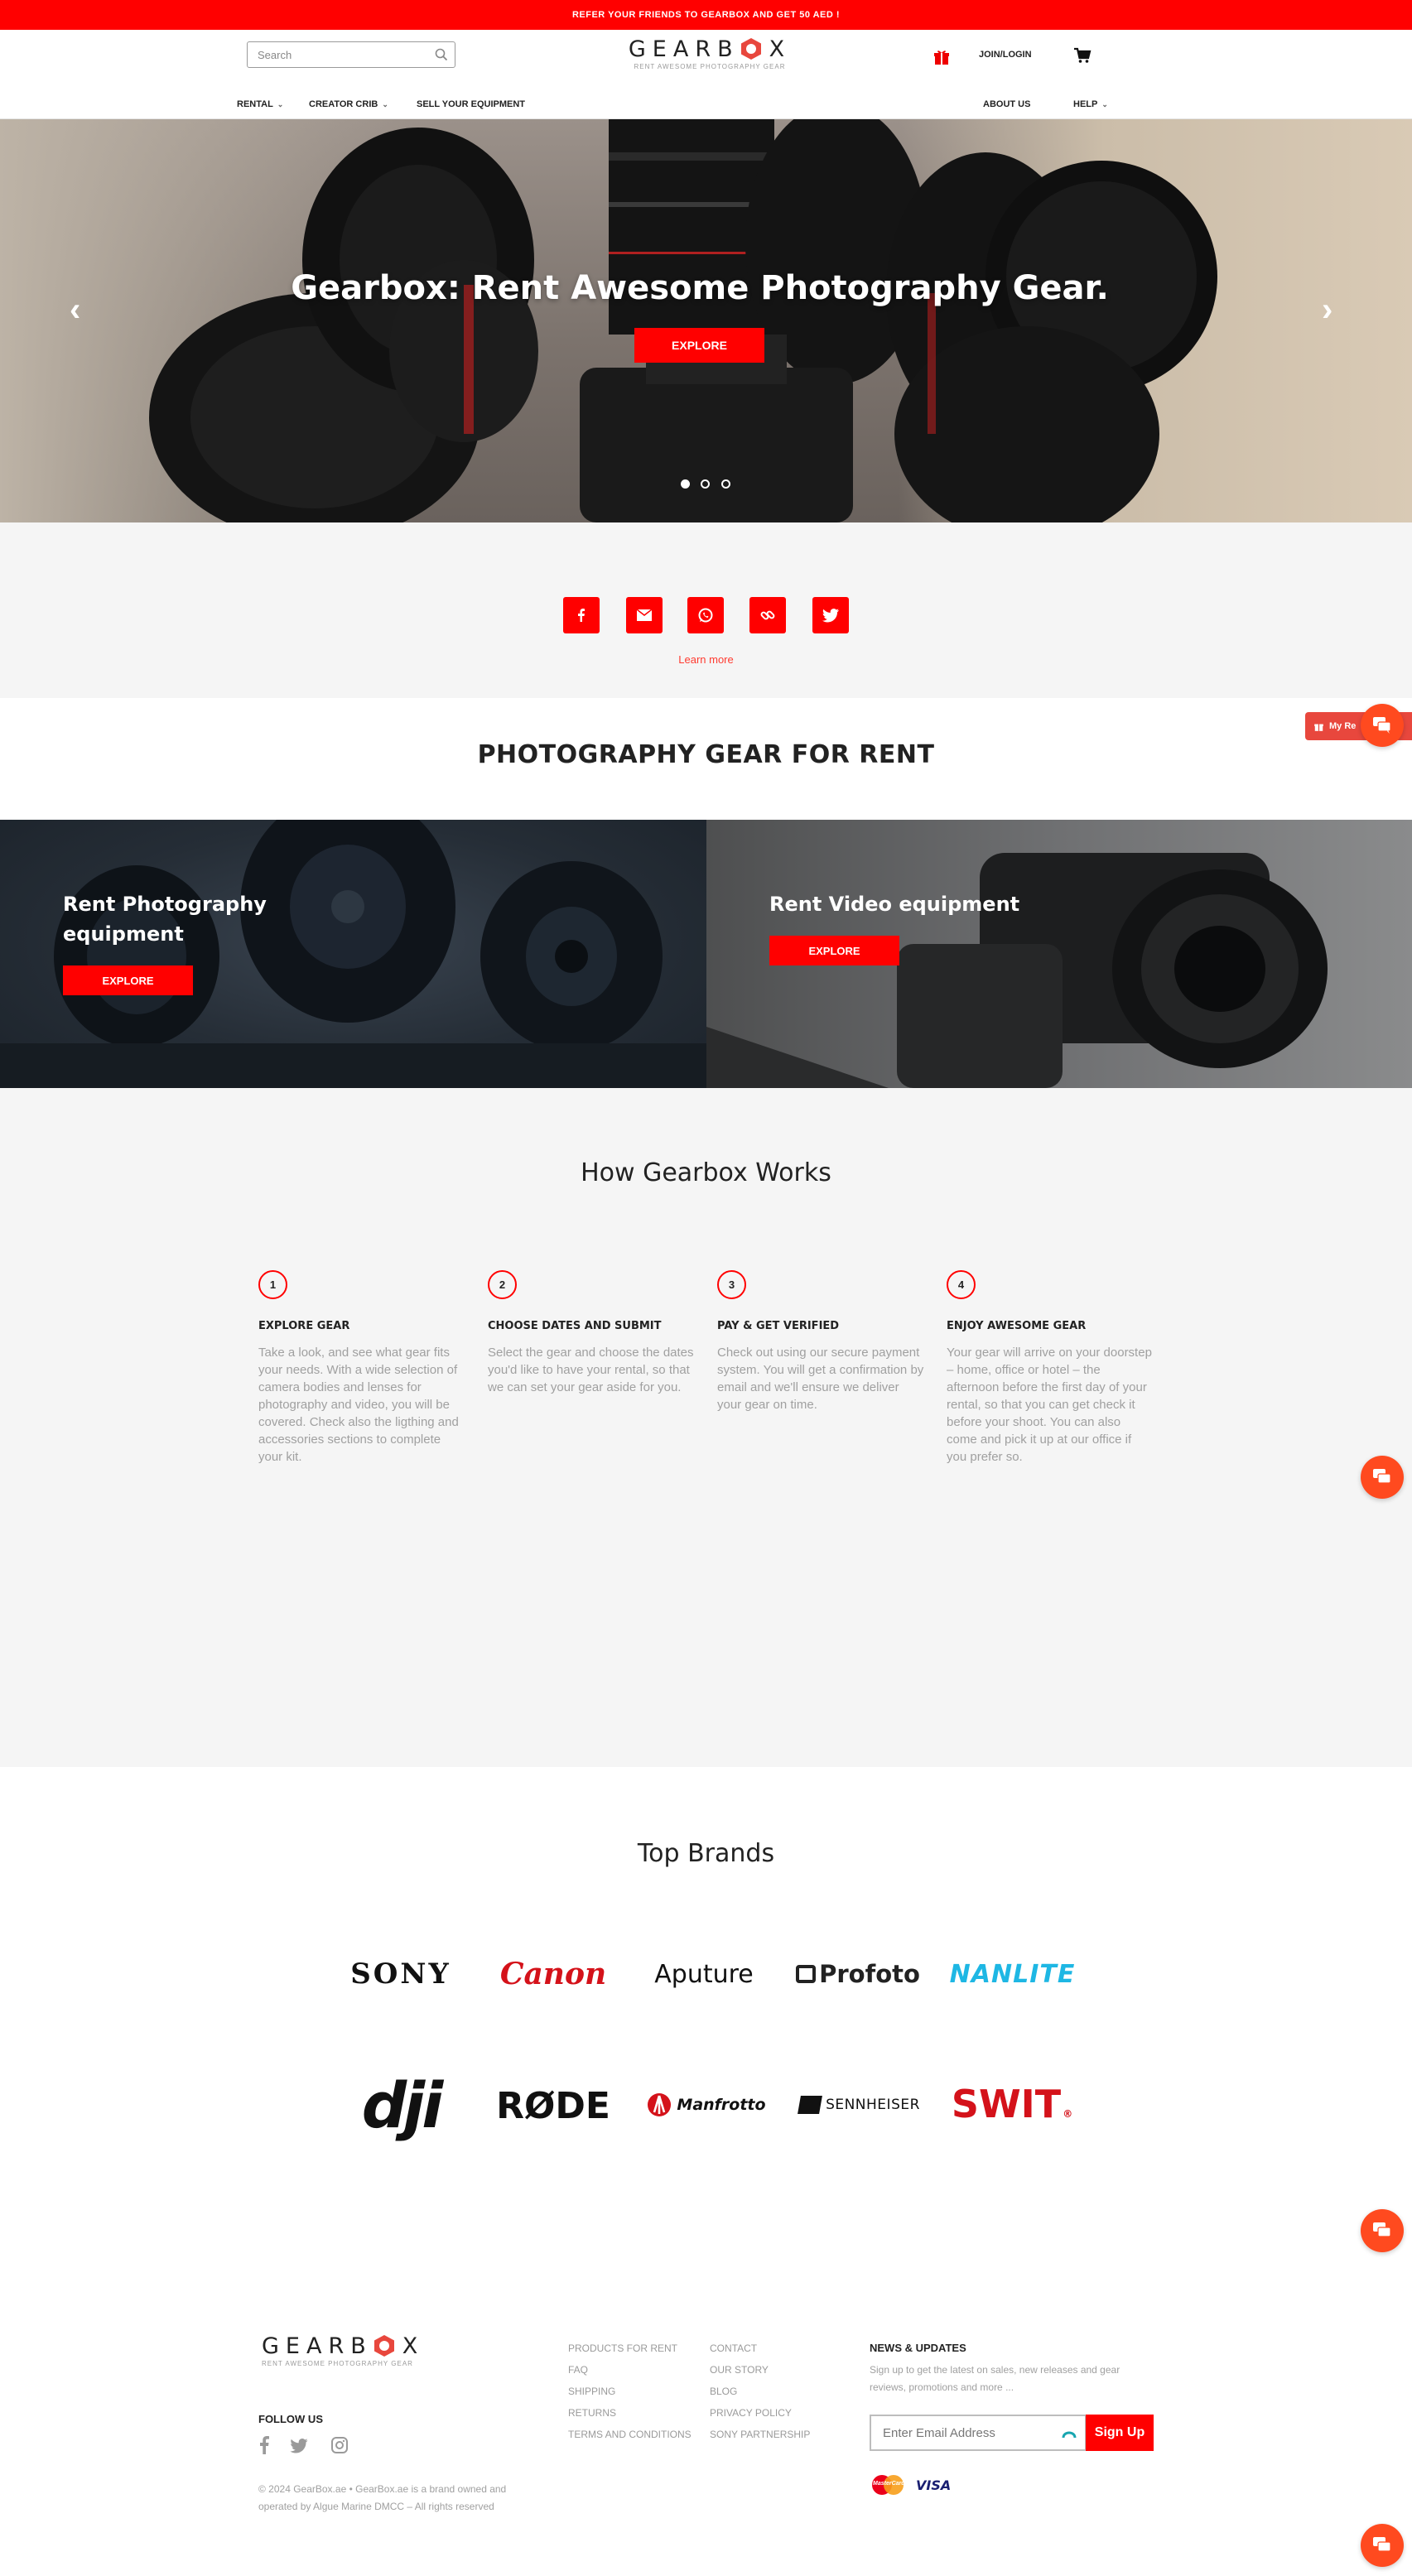 The image size is (1412, 2576). Describe the element at coordinates (961, 1284) in the screenshot. I see `step-number: 4` at that location.